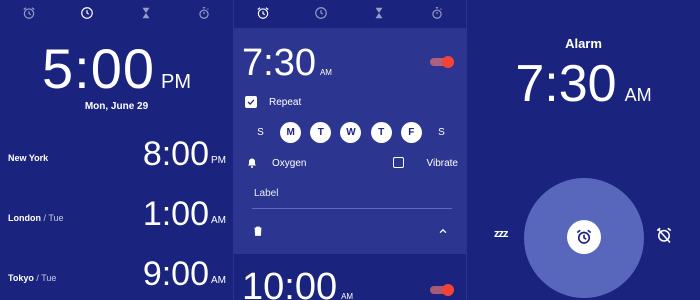 This screenshot has width=700, height=300. I want to click on next-alarm-time: 10:00 AM, so click(297, 283).